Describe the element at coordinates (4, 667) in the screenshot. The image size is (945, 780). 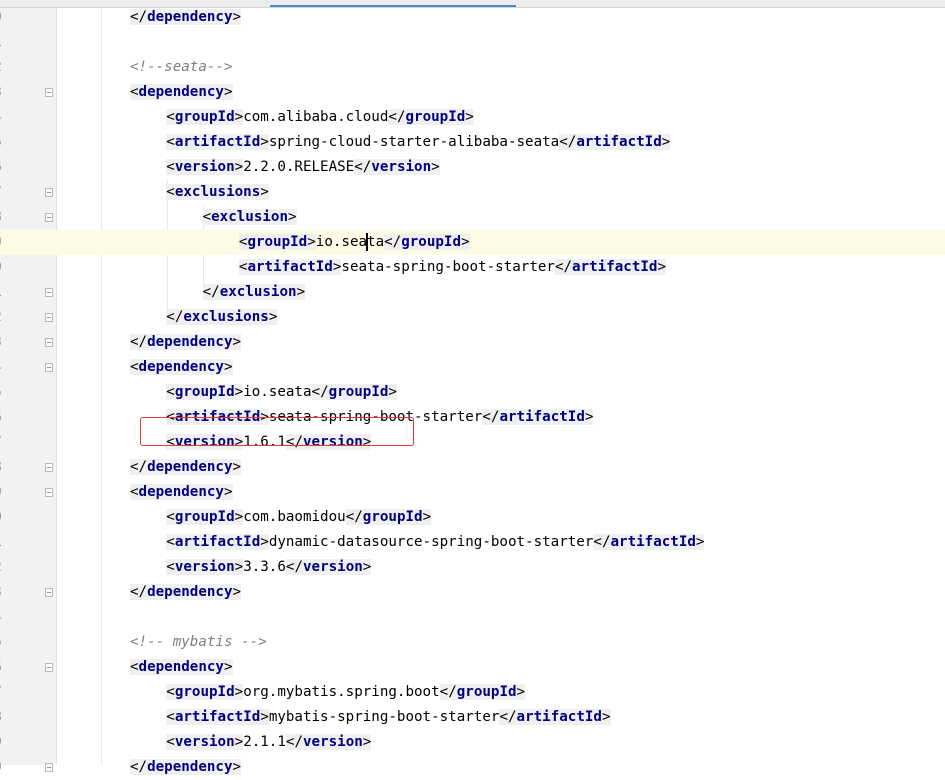
I see `line-number: 6` at that location.